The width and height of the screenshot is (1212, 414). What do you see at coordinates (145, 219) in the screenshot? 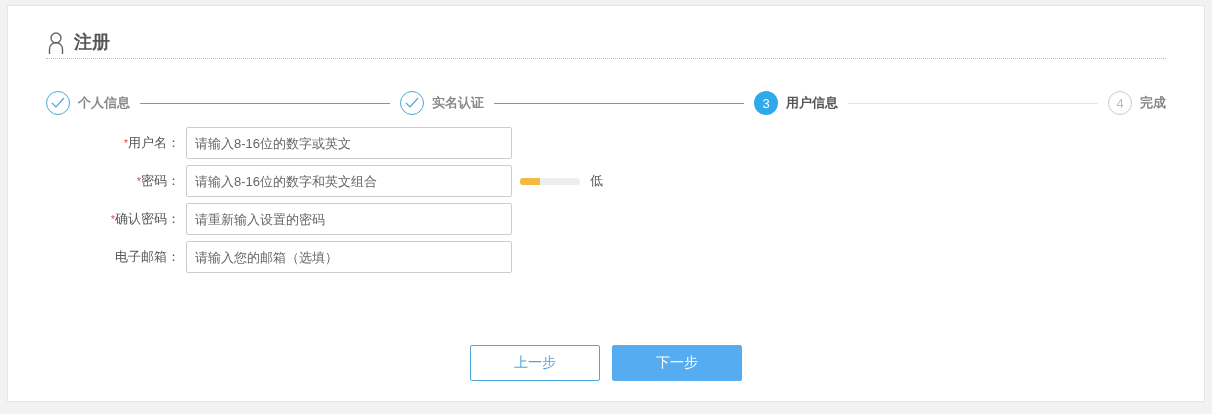
I see `field-label: *确认密码：` at bounding box center [145, 219].